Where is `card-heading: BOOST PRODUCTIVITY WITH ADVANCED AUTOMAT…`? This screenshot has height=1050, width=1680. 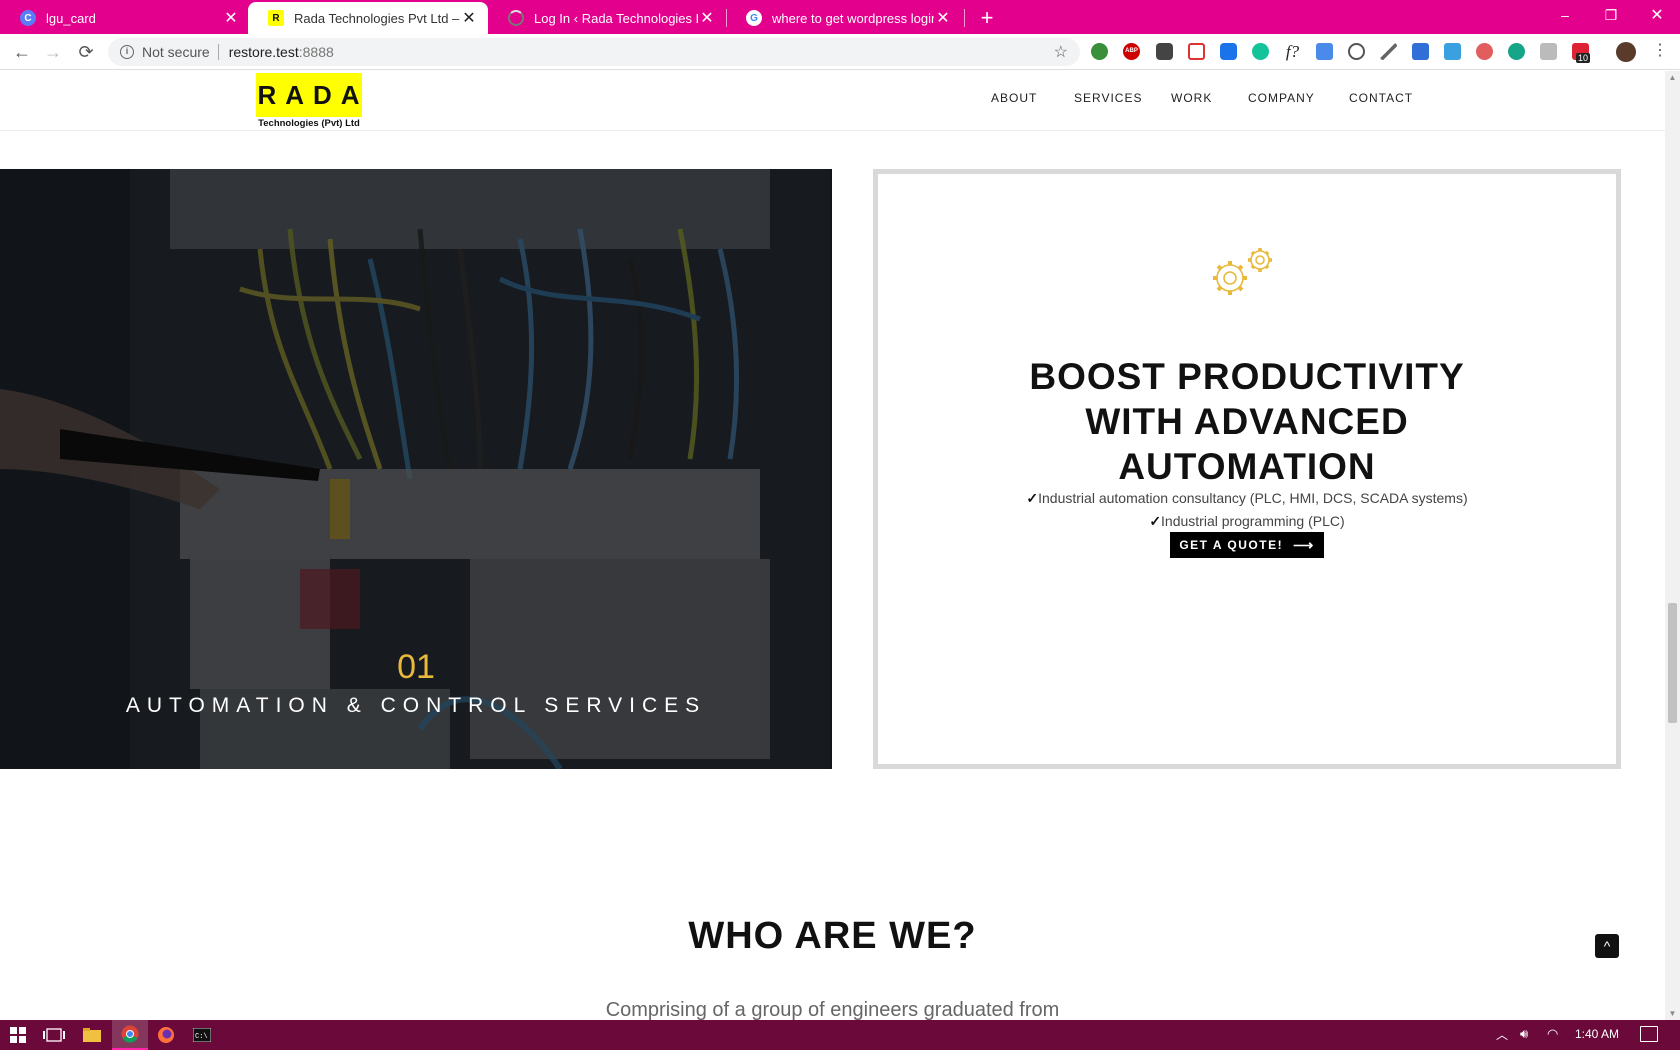 card-heading: BOOST PRODUCTIVITY WITH ADVANCED AUTOMAT… is located at coordinates (1247, 421).